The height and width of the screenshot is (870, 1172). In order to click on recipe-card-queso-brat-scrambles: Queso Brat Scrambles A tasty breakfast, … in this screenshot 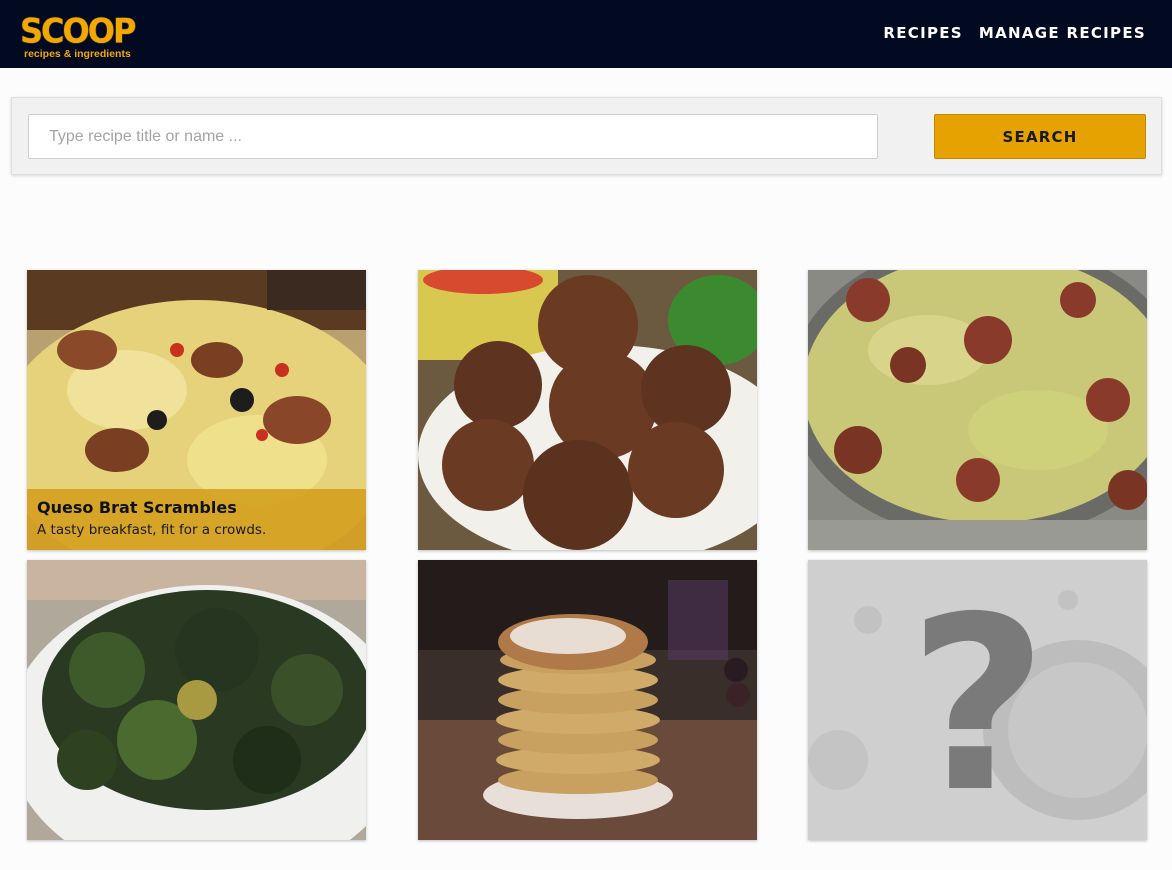, I will do `click(196, 410)`.